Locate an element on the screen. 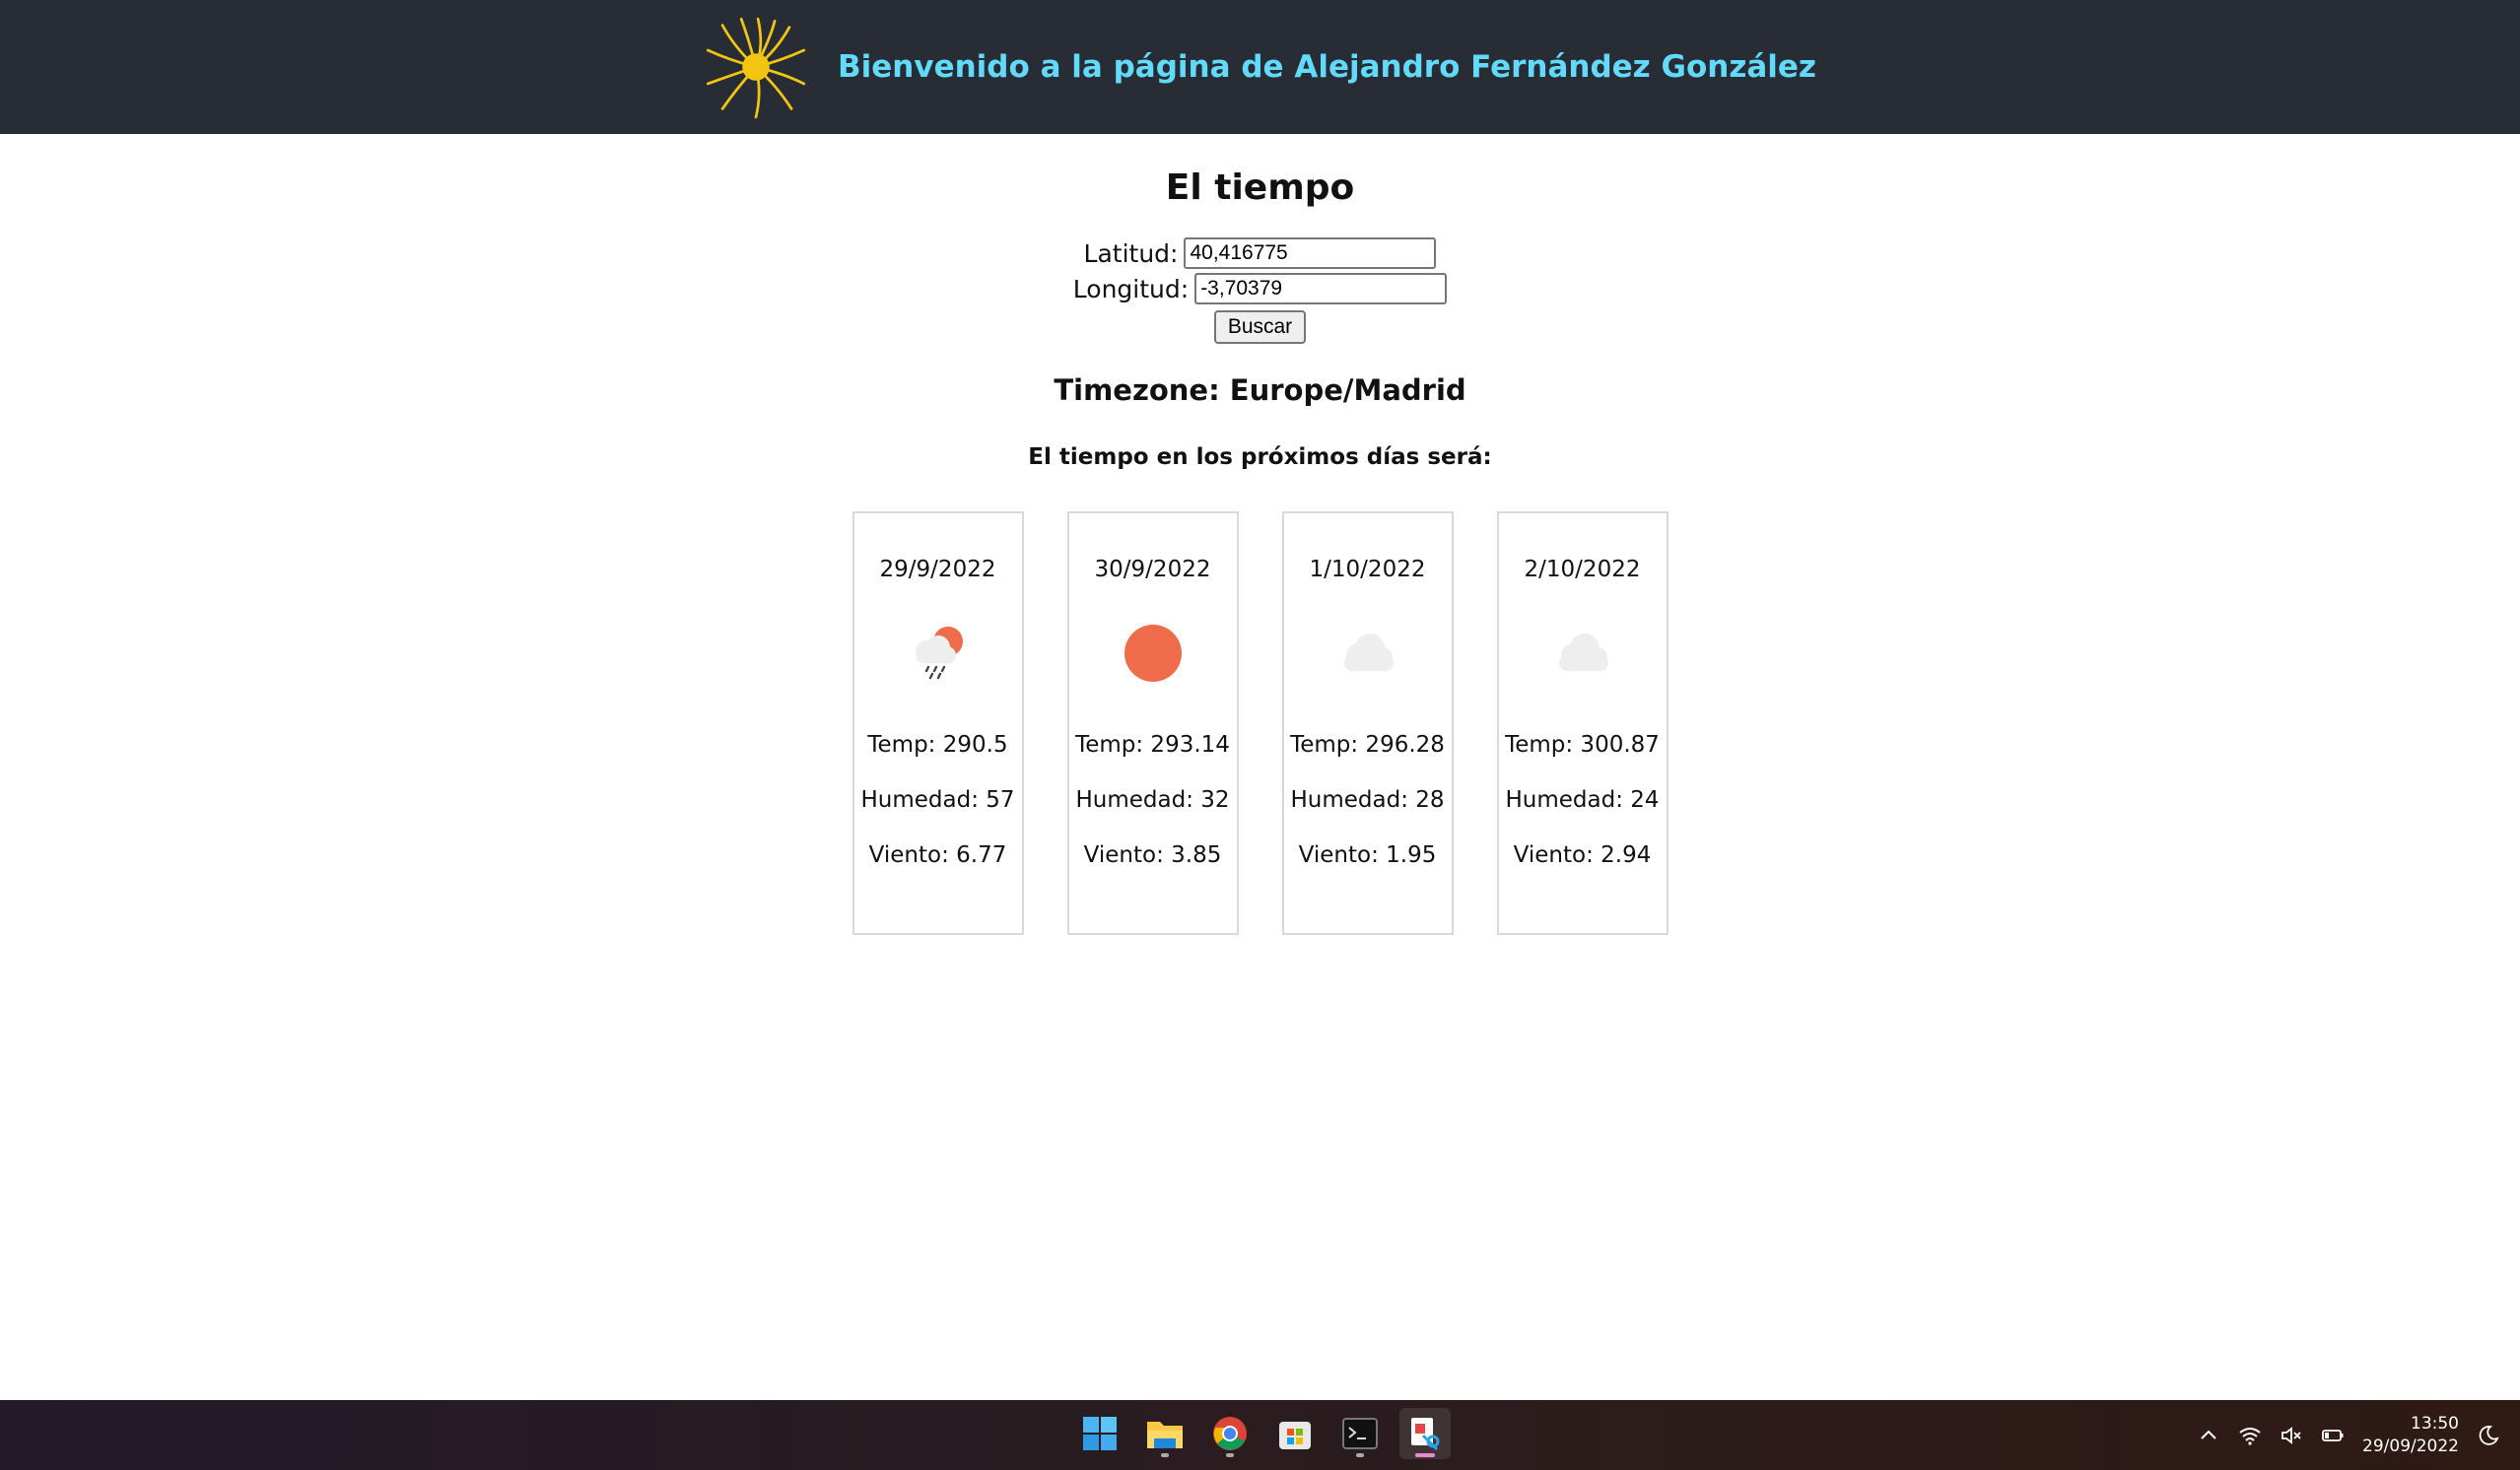 Image resolution: width=2520 pixels, height=1470 pixels. chrome-icon is located at coordinates (1230, 1433).